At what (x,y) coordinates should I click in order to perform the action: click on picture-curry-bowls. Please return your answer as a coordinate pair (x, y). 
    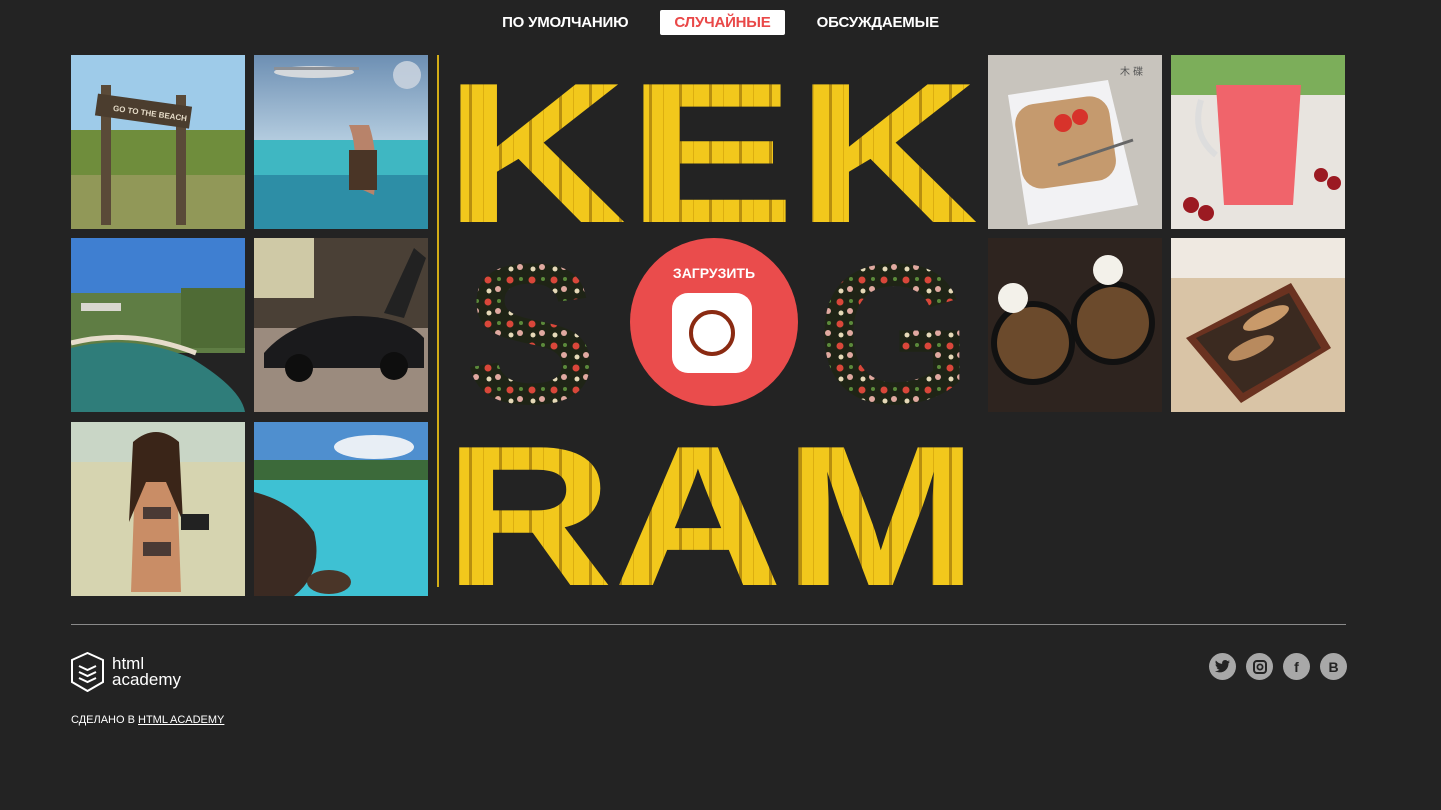
    Looking at the image, I should click on (1075, 325).